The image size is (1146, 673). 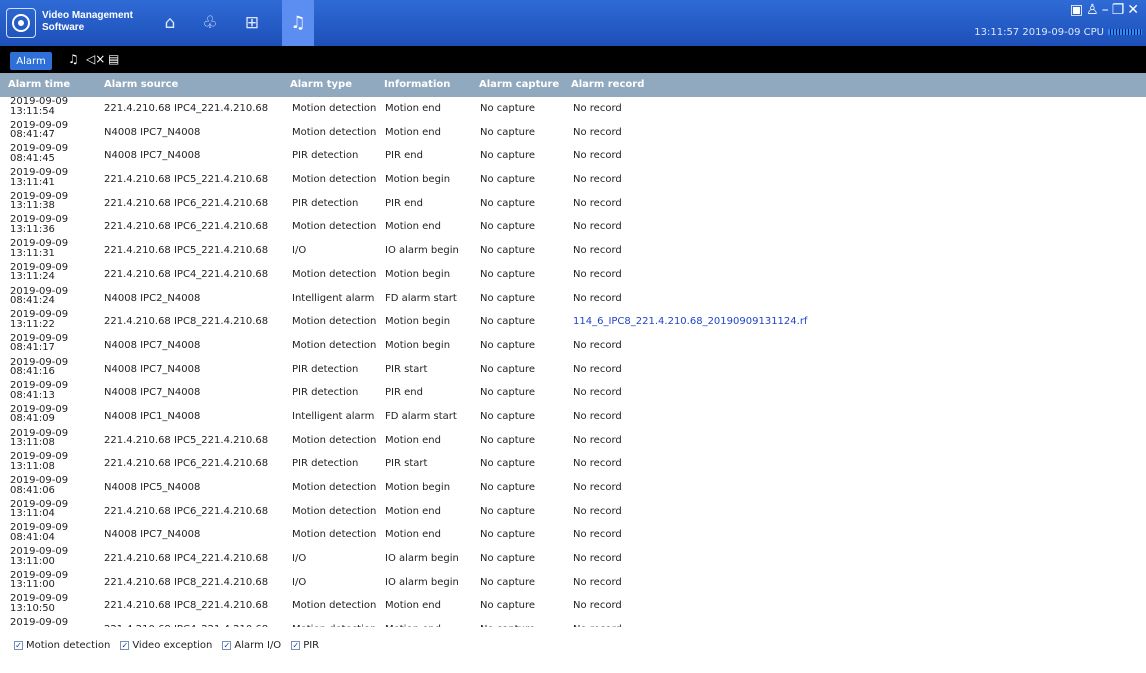 I want to click on alarm-time-cell: 2019-09-09 13:11:22, so click(x=39, y=319).